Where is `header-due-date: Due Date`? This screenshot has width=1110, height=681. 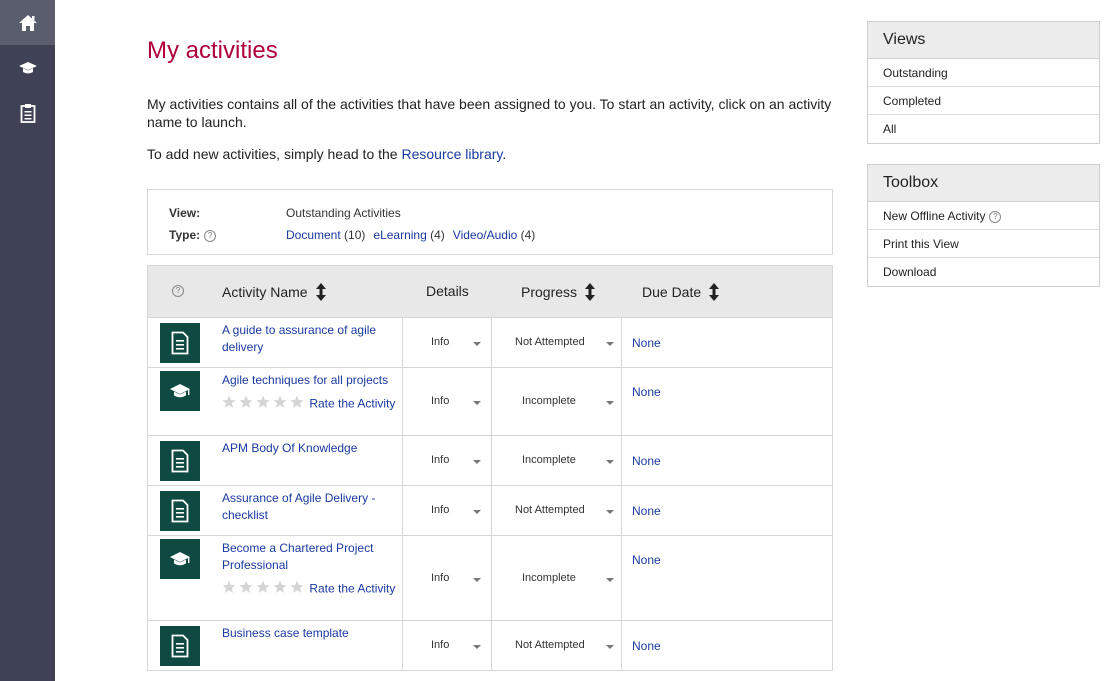
header-due-date: Due Date is located at coordinates (681, 293).